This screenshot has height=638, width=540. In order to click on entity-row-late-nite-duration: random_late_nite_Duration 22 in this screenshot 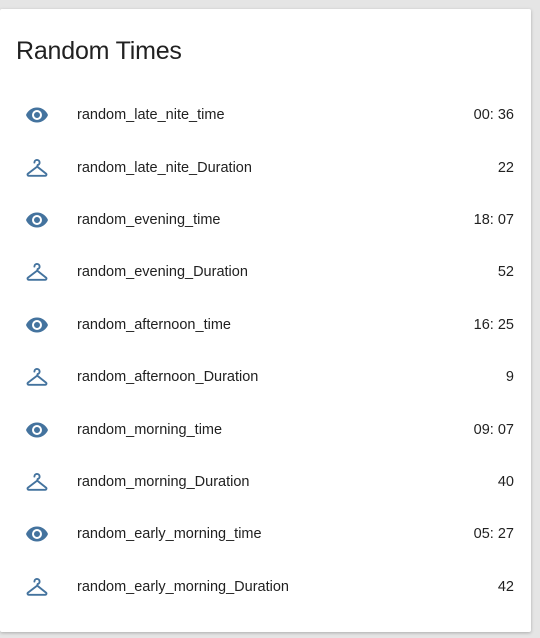, I will do `click(265, 167)`.